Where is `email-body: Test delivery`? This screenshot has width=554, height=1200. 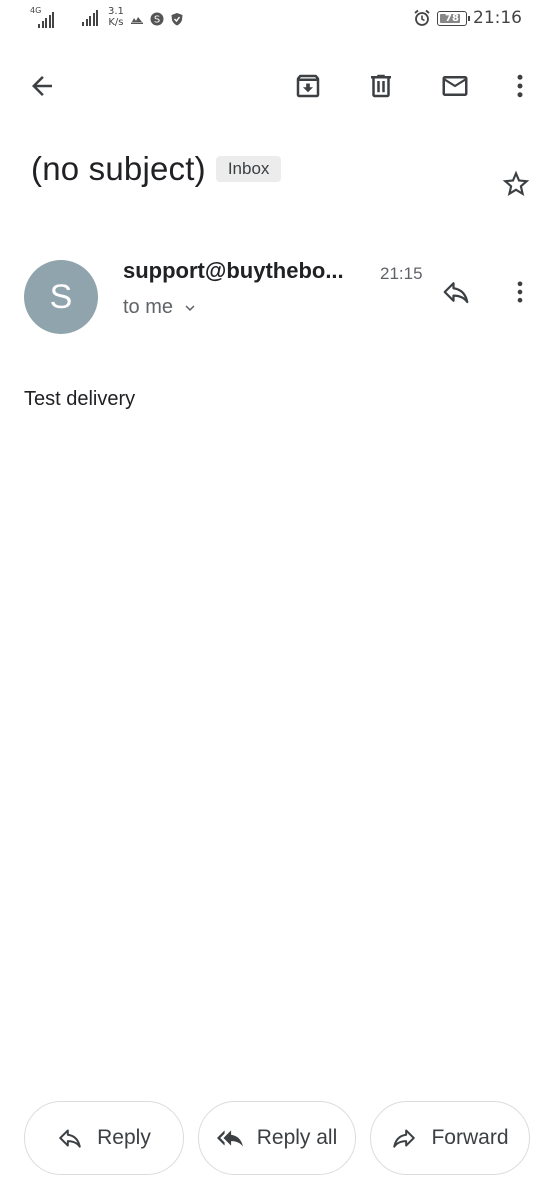
email-body: Test delivery is located at coordinates (80, 399).